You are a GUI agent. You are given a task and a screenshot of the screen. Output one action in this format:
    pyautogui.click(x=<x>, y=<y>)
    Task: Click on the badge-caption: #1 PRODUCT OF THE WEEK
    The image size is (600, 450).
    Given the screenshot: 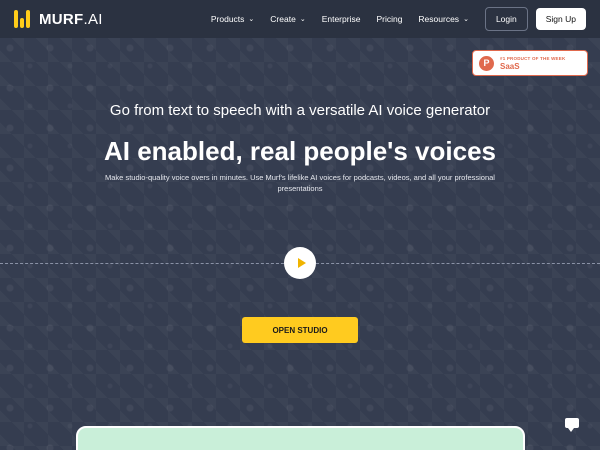 What is the action you would take?
    pyautogui.click(x=533, y=58)
    